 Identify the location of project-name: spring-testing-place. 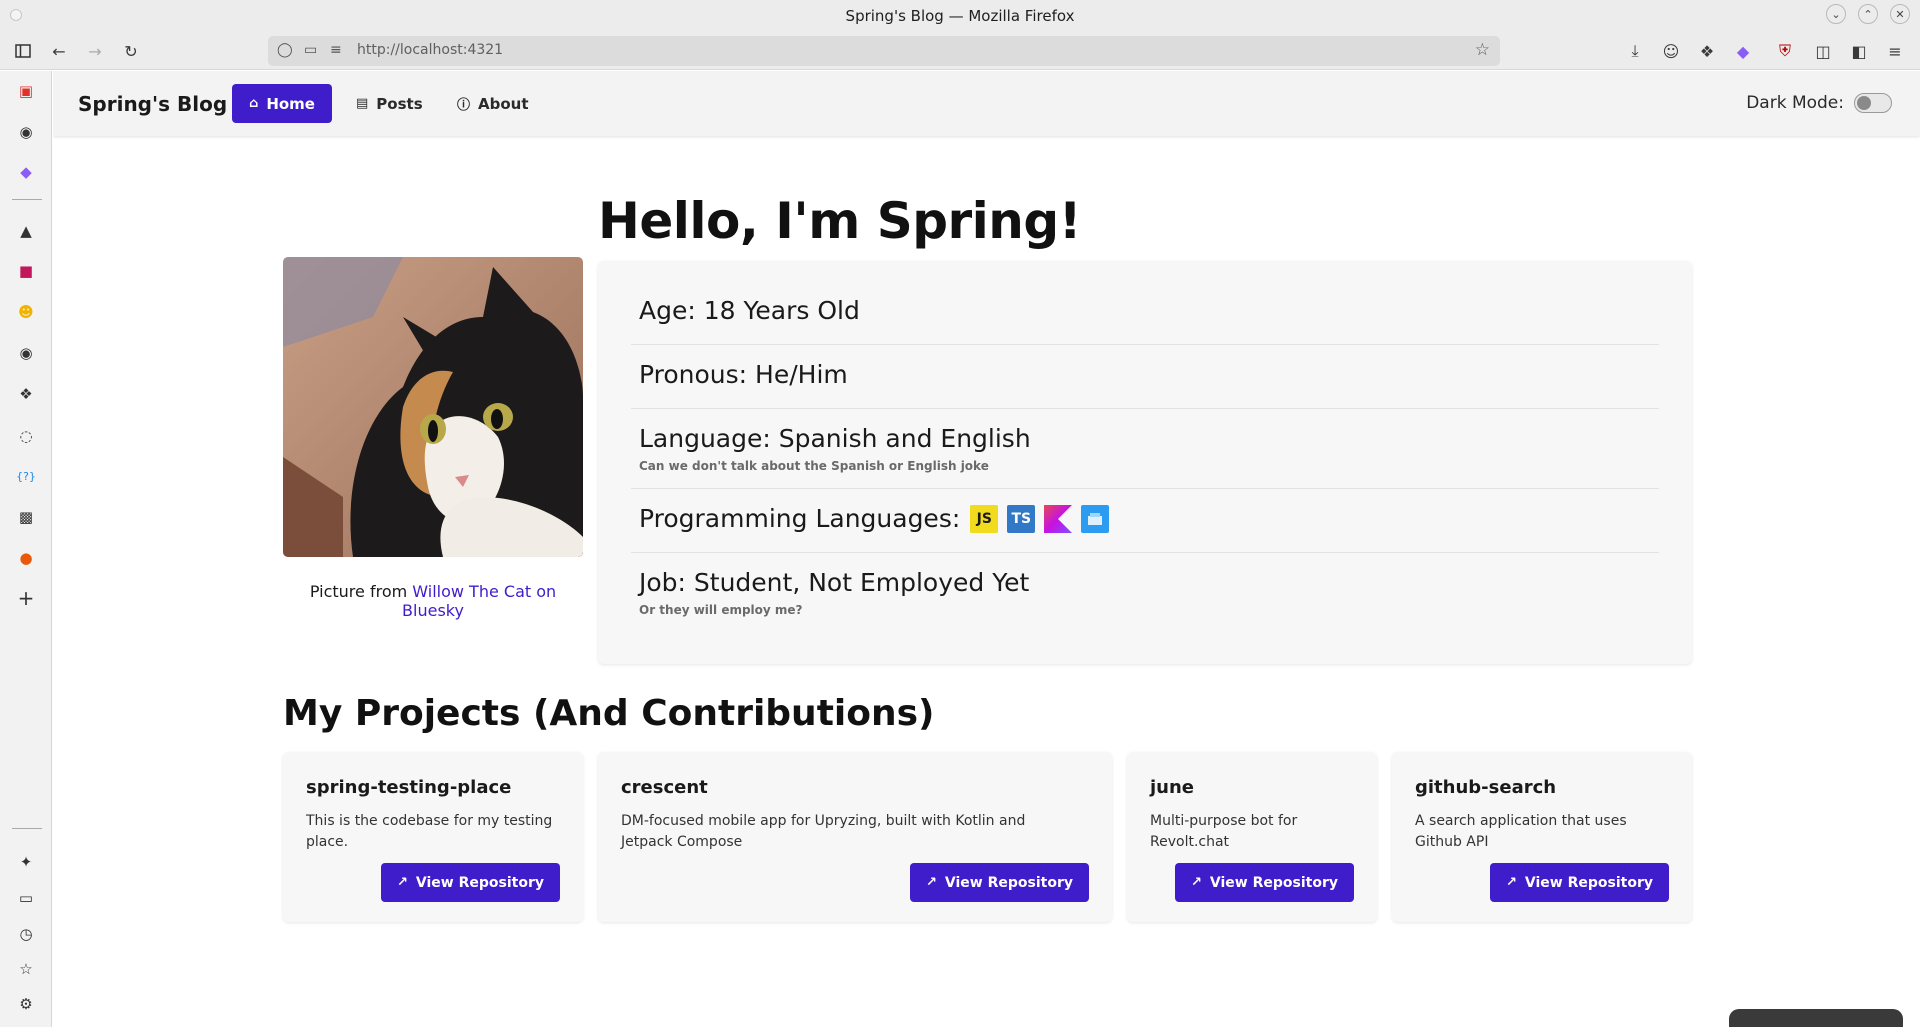
(409, 787).